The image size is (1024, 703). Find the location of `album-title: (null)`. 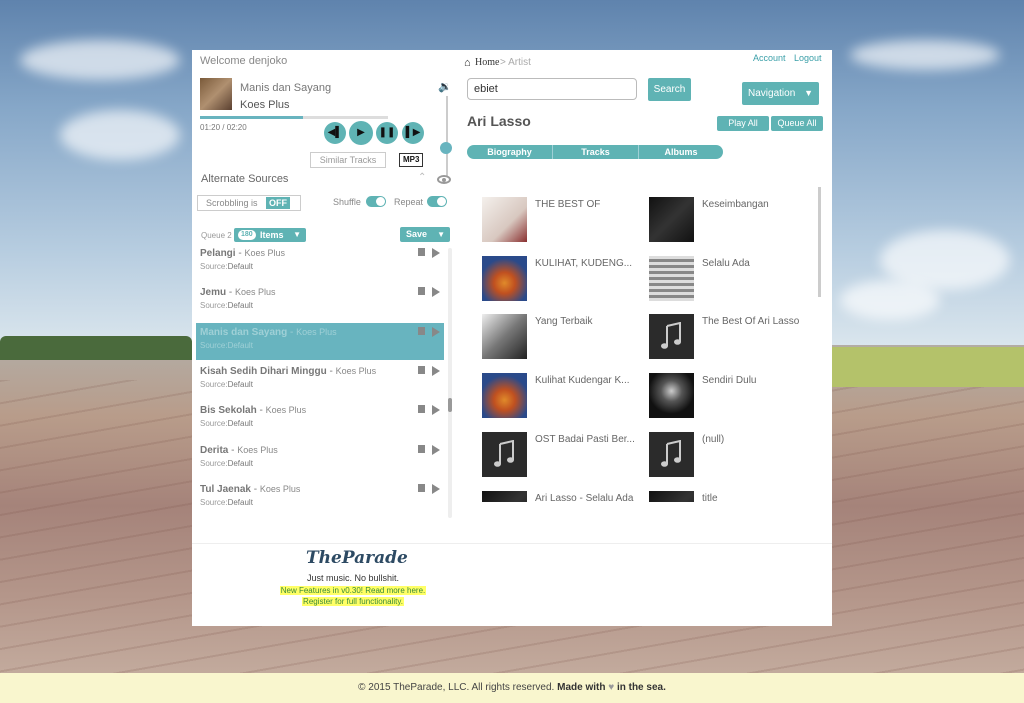

album-title: (null) is located at coordinates (713, 439).